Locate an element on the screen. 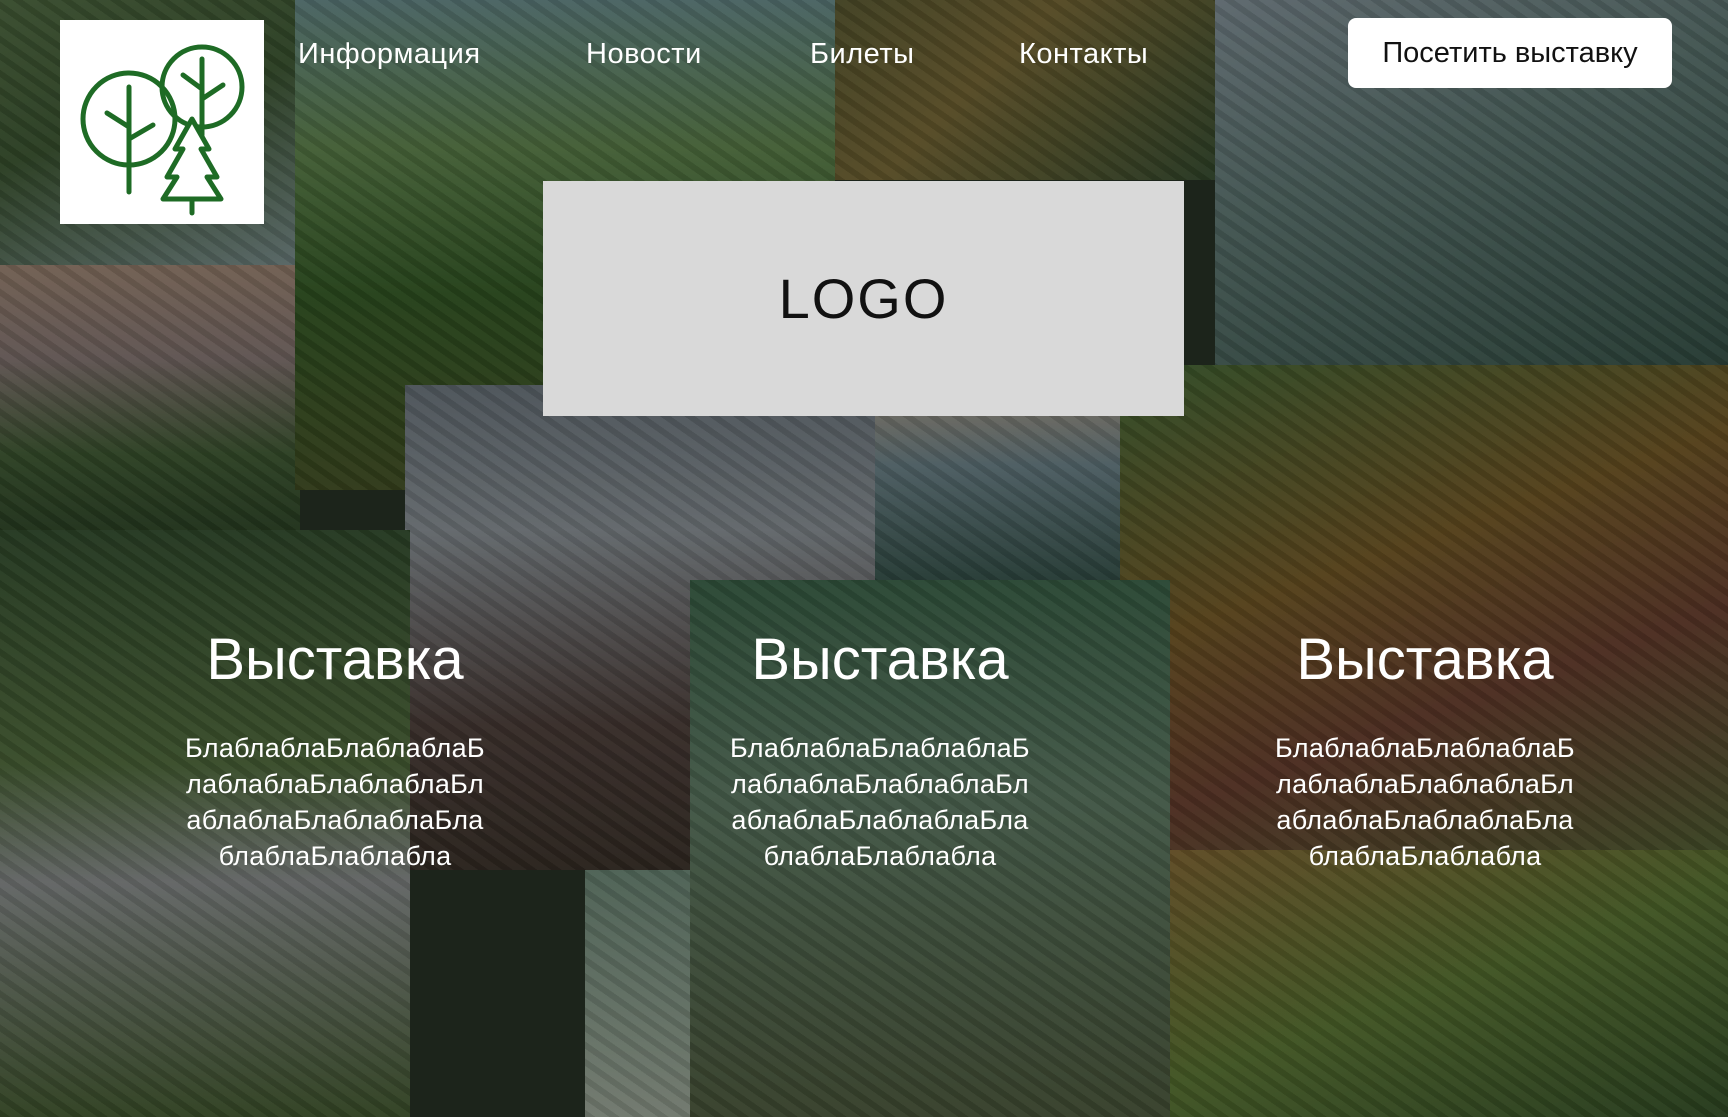 The width and height of the screenshot is (1728, 1117). nav-link-contacts: Контакты is located at coordinates (1083, 54).